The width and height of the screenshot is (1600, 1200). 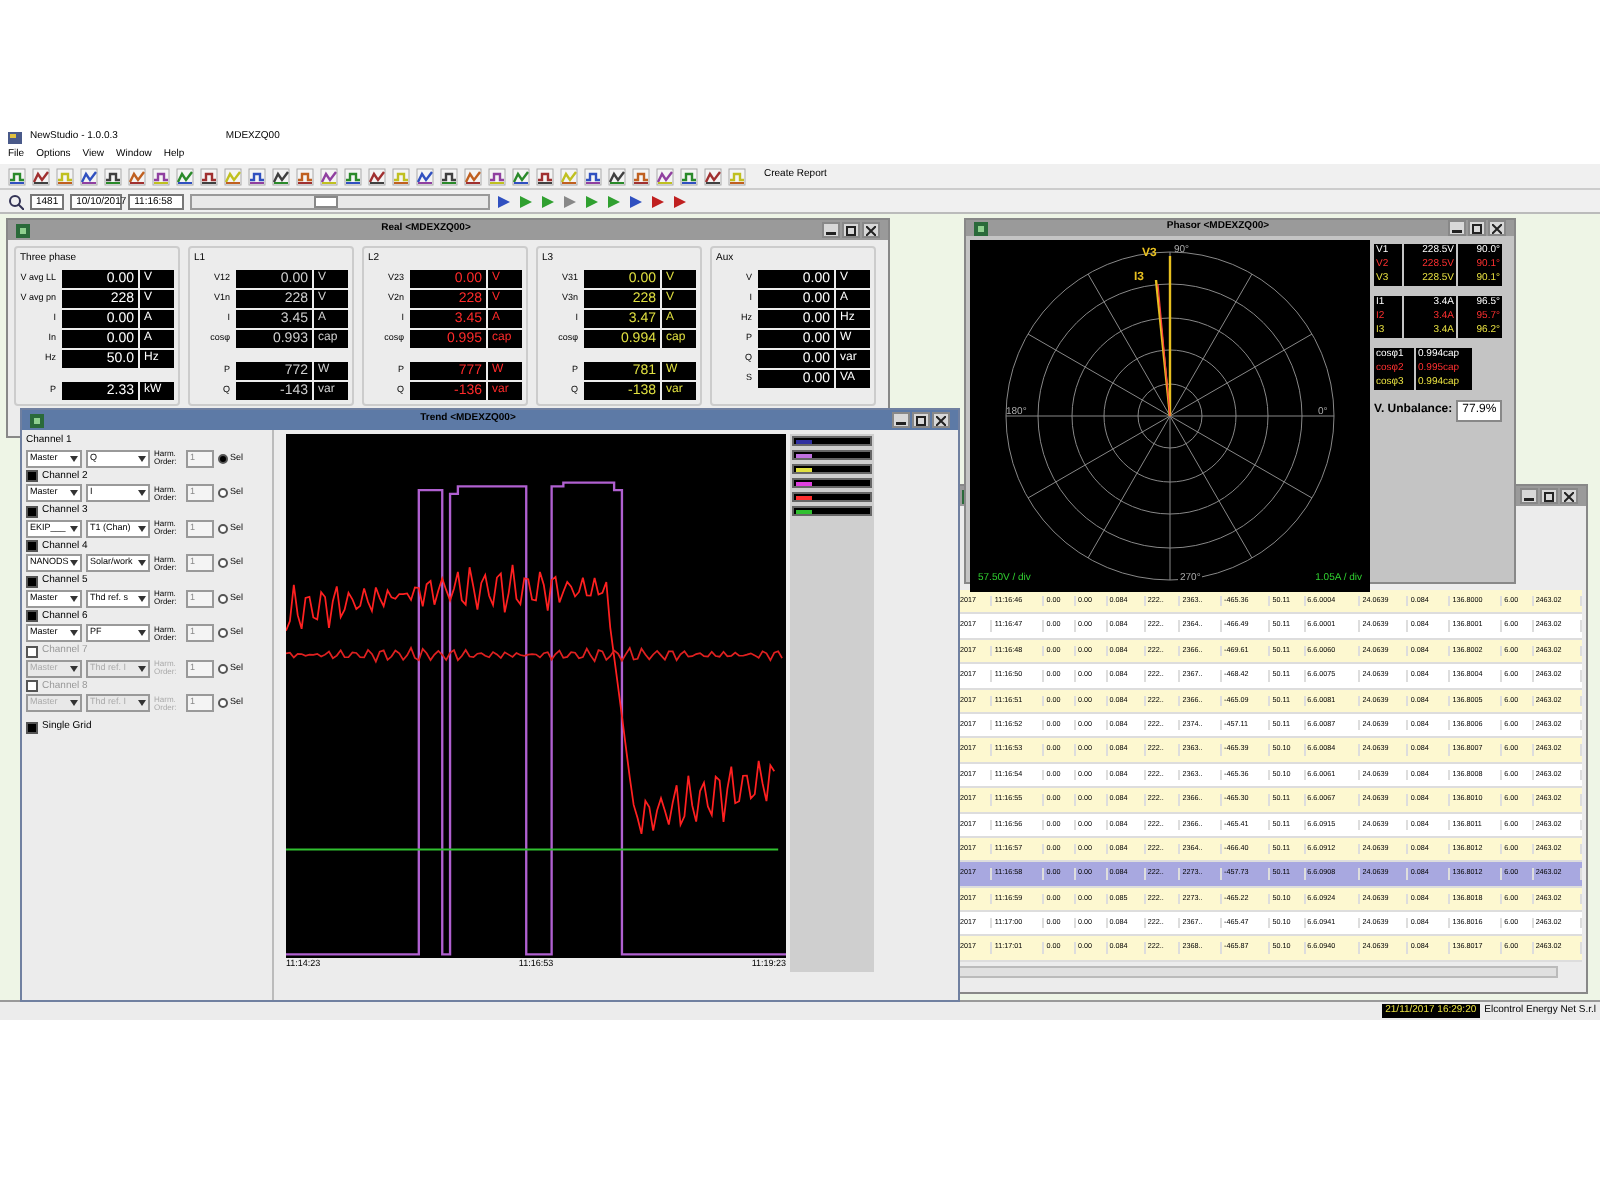 What do you see at coordinates (340, 201) in the screenshot?
I see `time-slider` at bounding box center [340, 201].